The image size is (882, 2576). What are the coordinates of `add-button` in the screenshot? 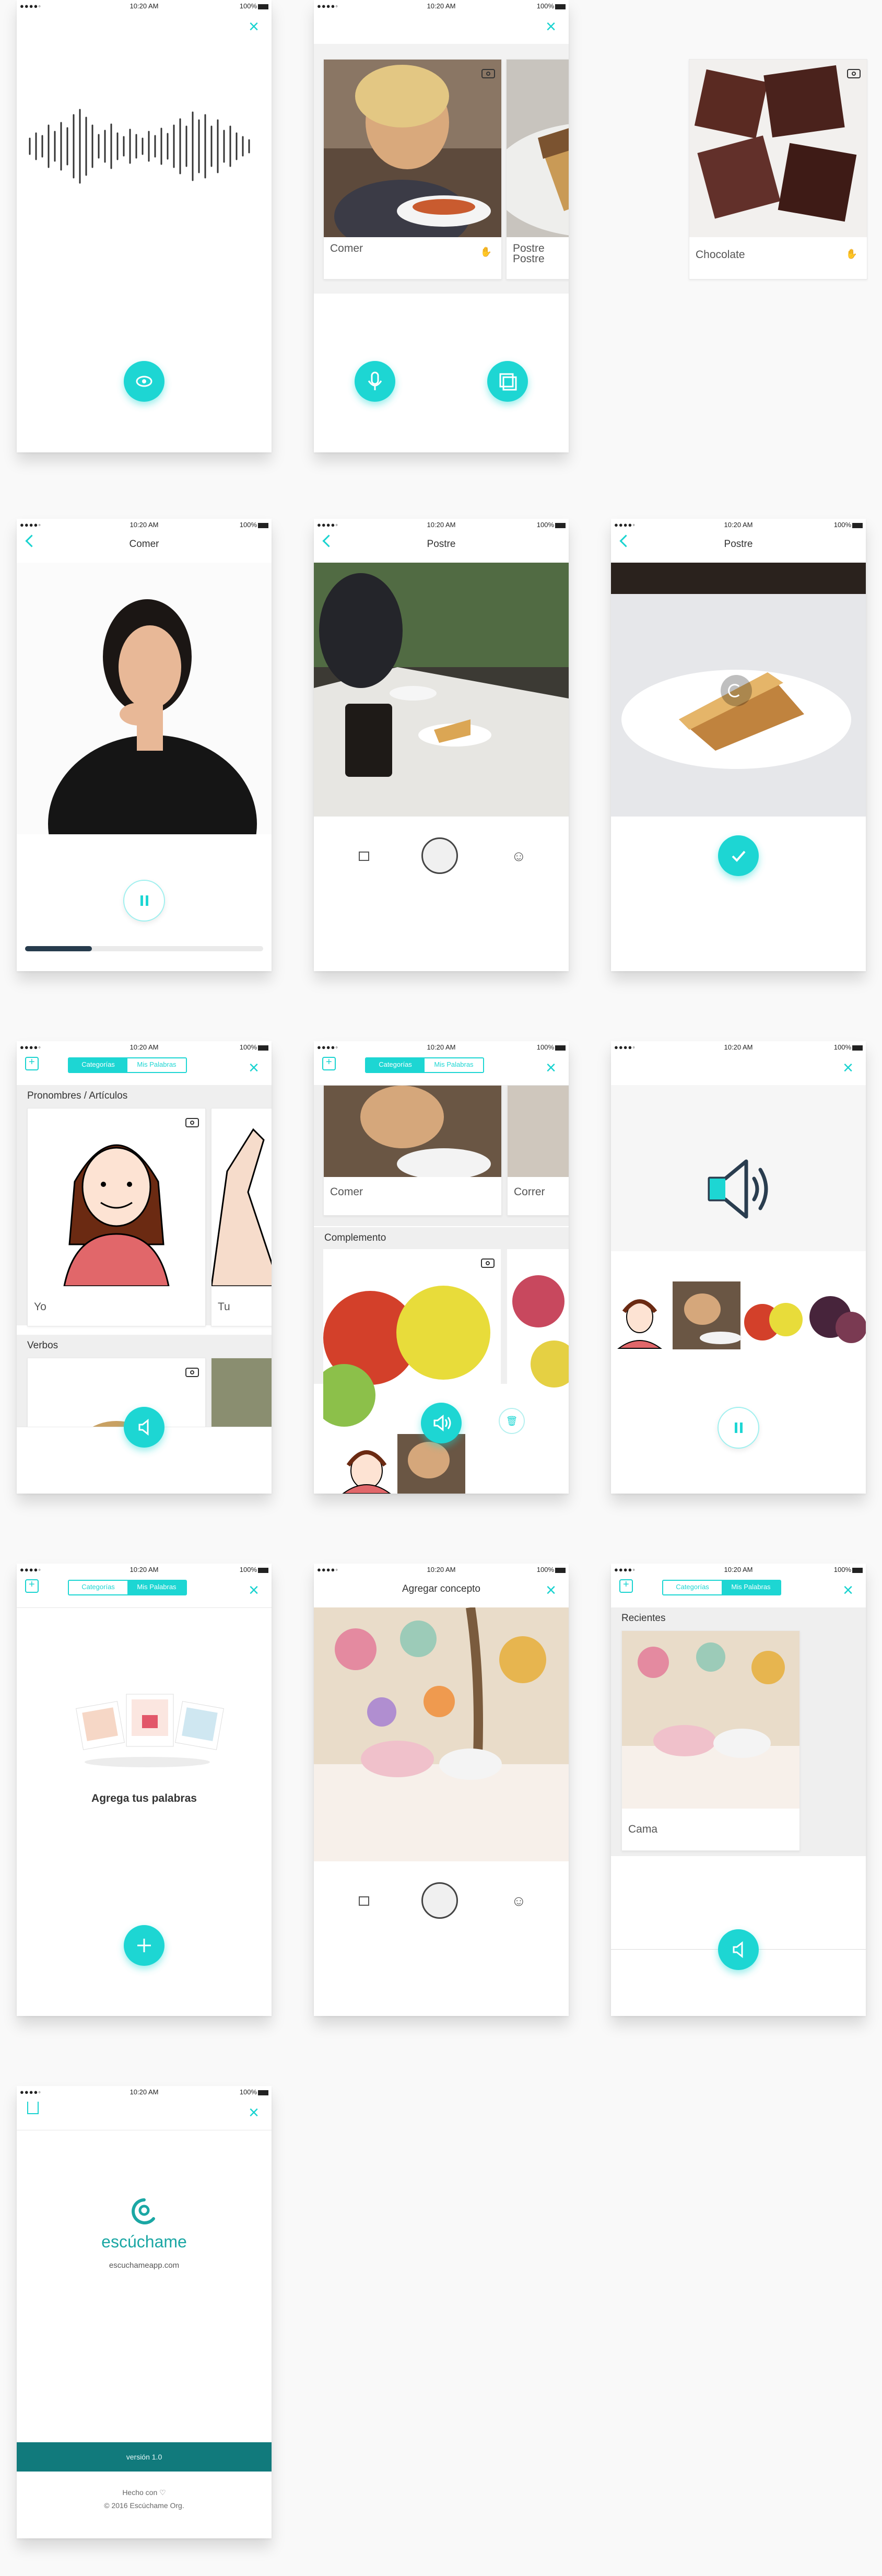 It's located at (144, 1945).